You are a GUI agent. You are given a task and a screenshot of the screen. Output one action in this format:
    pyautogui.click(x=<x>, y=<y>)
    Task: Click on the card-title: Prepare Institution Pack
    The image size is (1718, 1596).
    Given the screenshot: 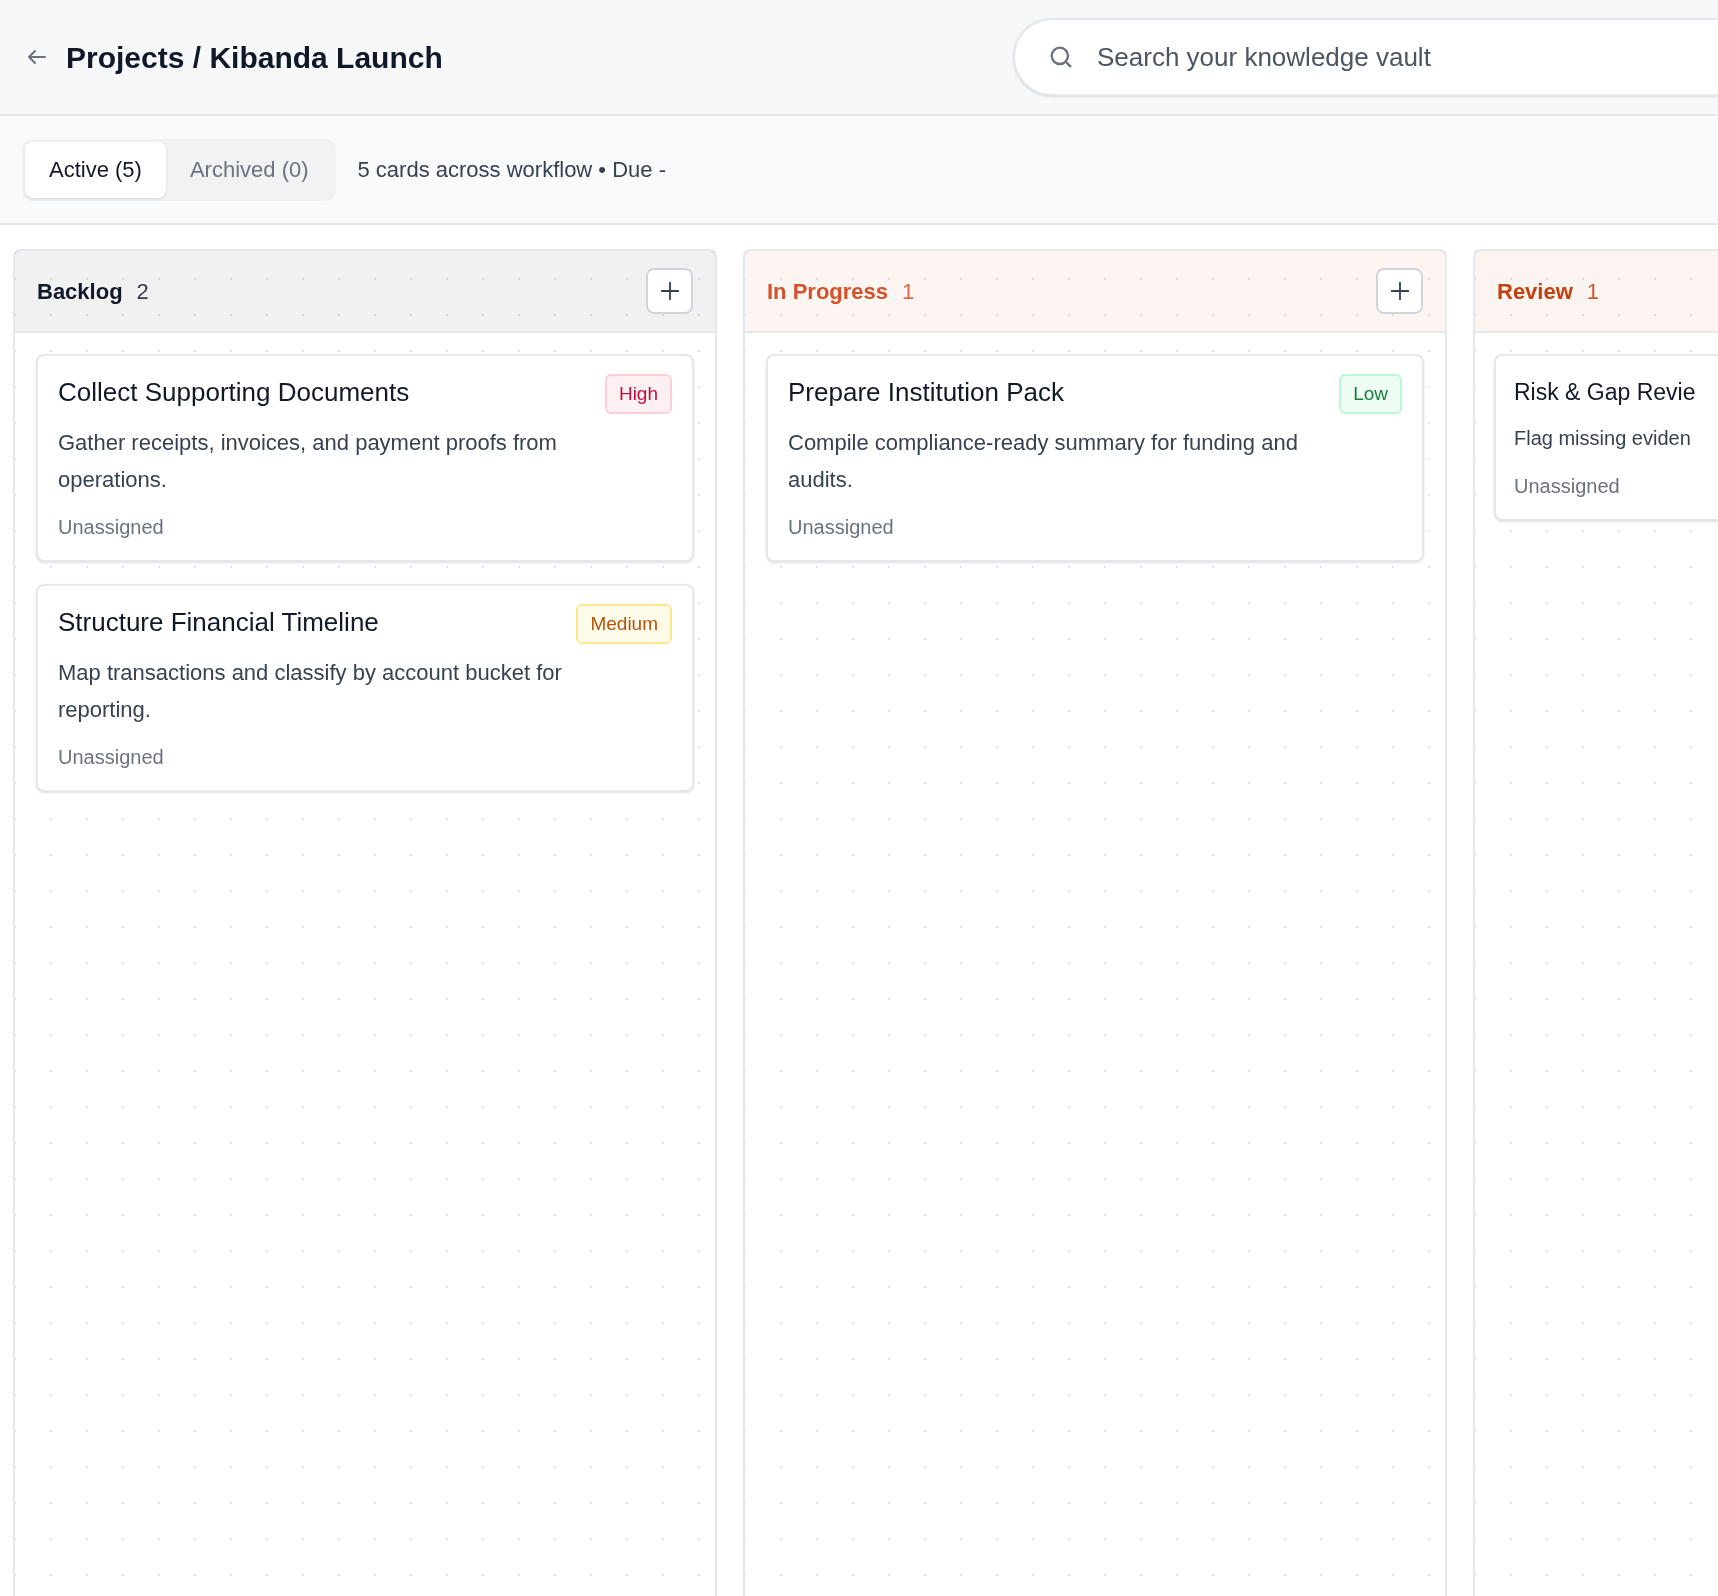 What is the action you would take?
    pyautogui.click(x=926, y=392)
    